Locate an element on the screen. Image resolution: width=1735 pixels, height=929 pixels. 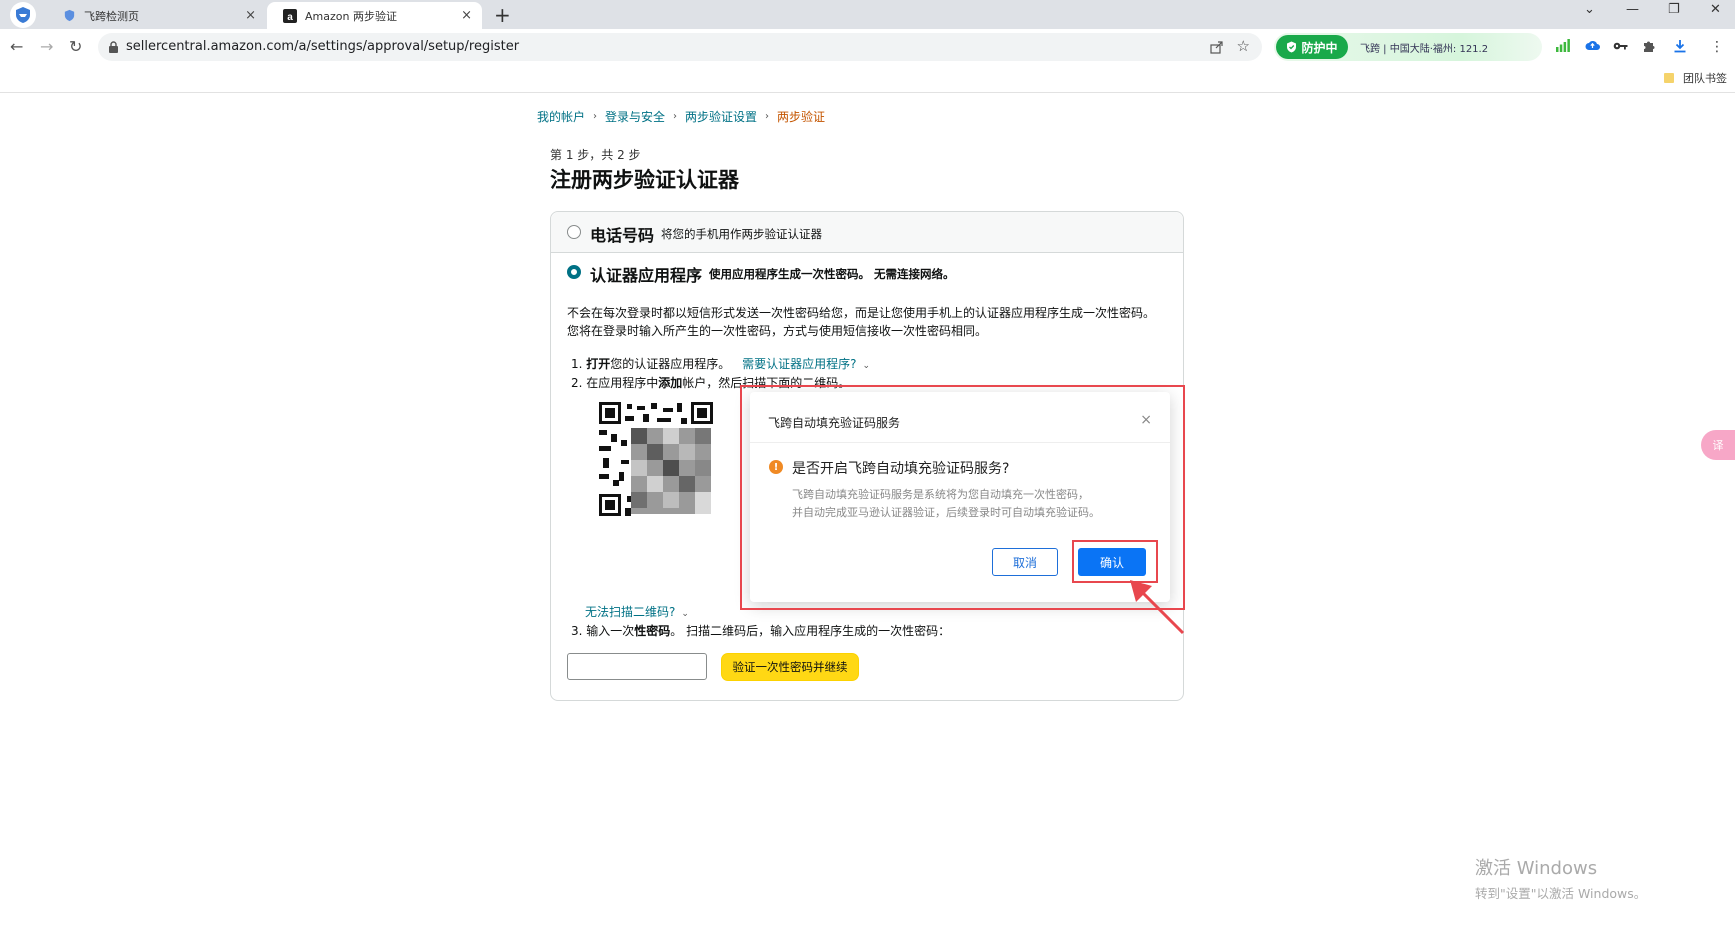
browser-logo-icon is located at coordinates (23, 15).